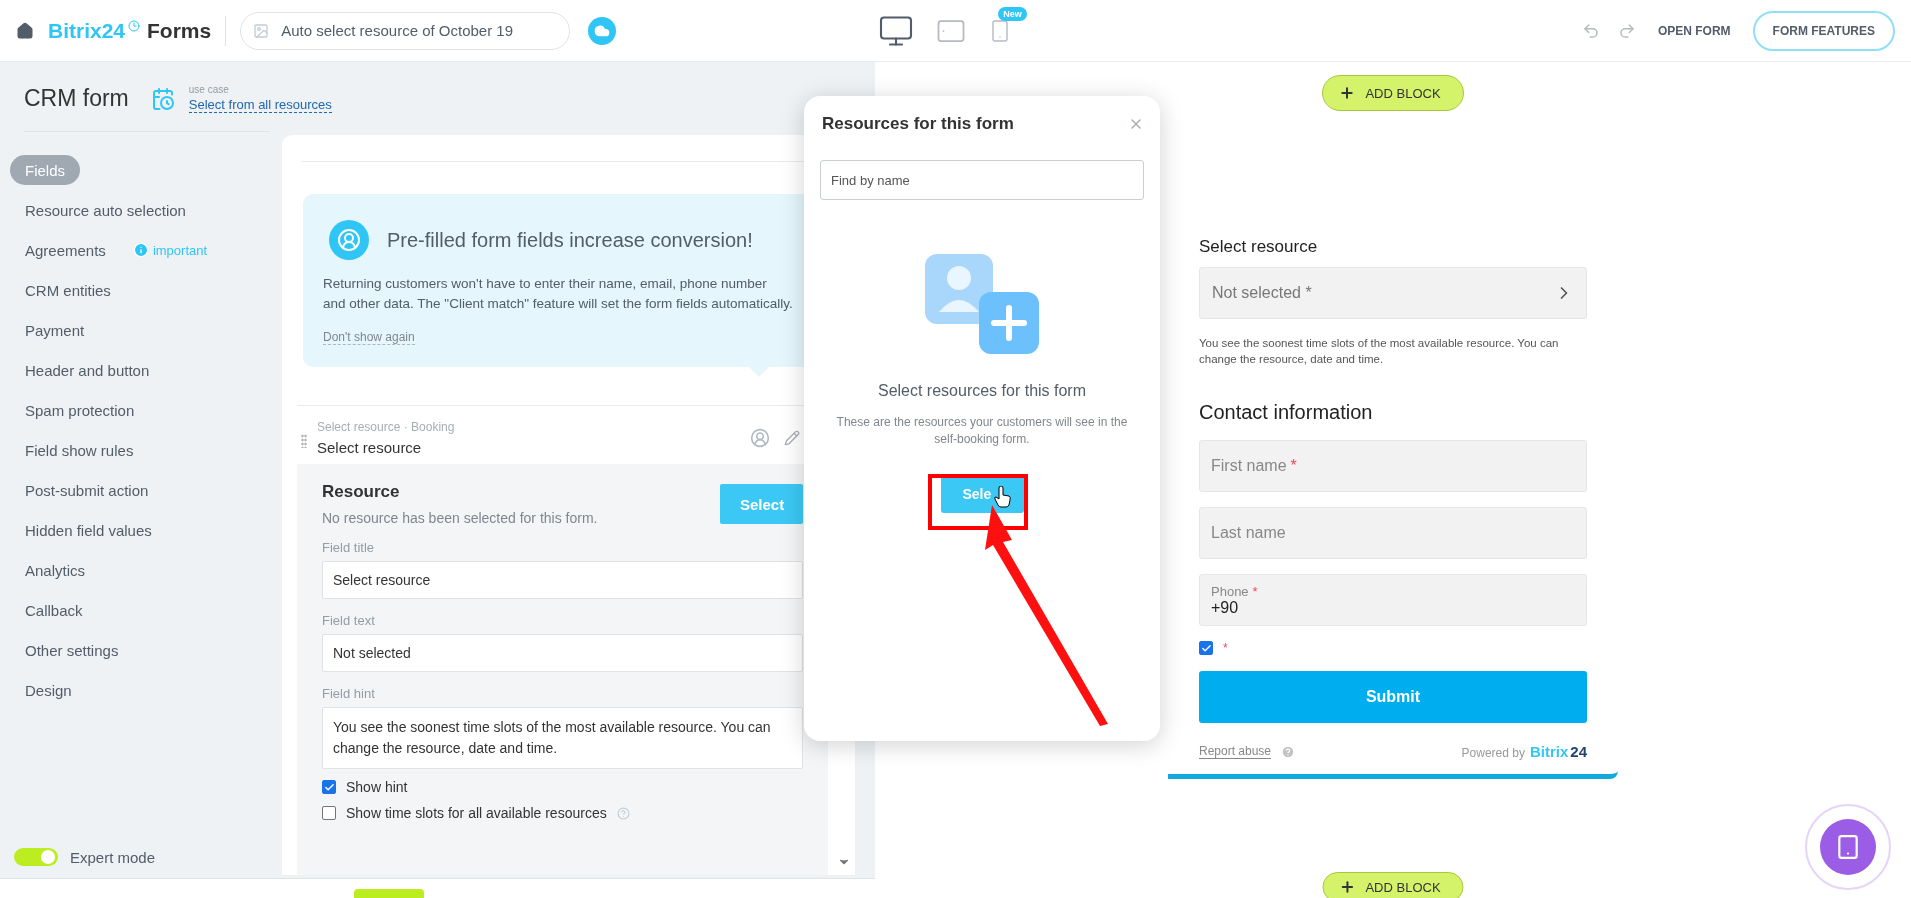 The width and height of the screenshot is (1911, 898). I want to click on dismiss-link: Don't show again, so click(369, 337).